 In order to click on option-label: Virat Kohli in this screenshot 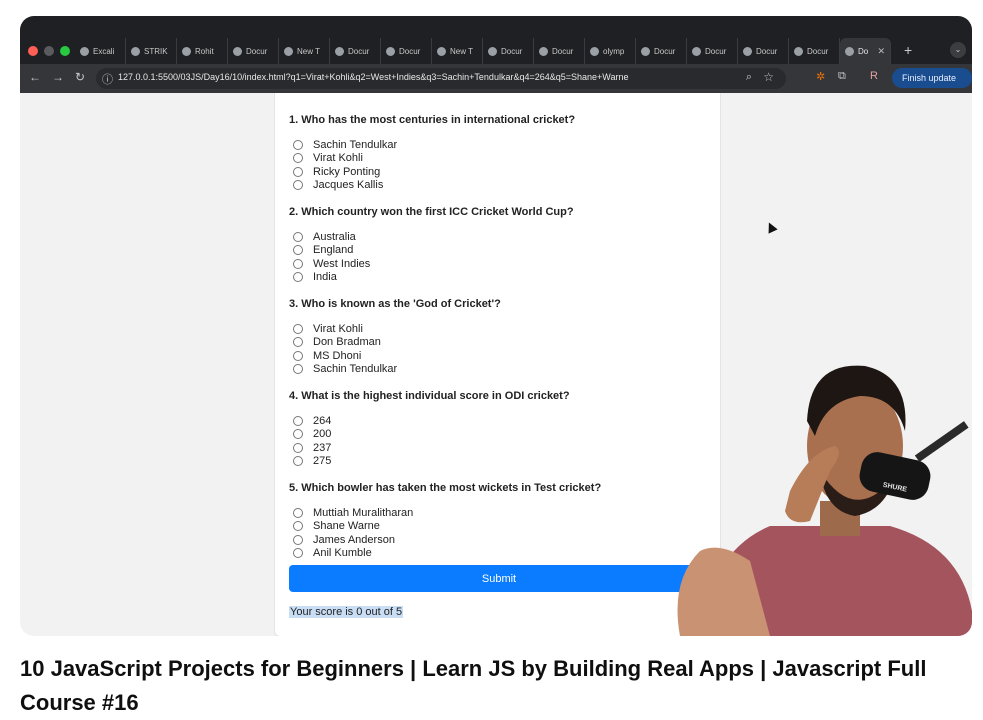, I will do `click(338, 328)`.